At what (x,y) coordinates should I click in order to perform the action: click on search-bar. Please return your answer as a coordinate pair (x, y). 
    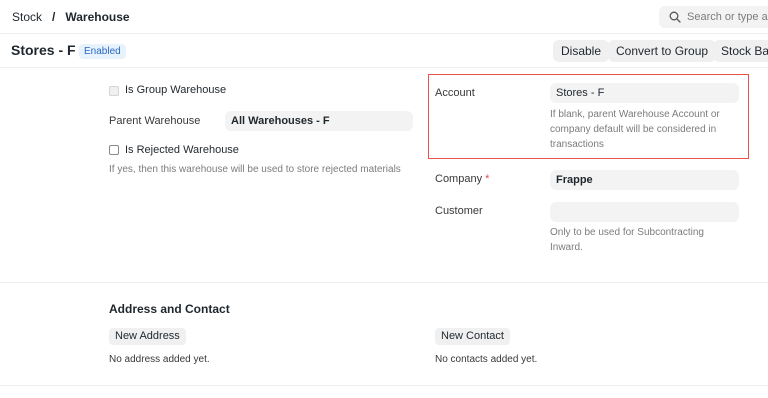
    Looking at the image, I should click on (713, 17).